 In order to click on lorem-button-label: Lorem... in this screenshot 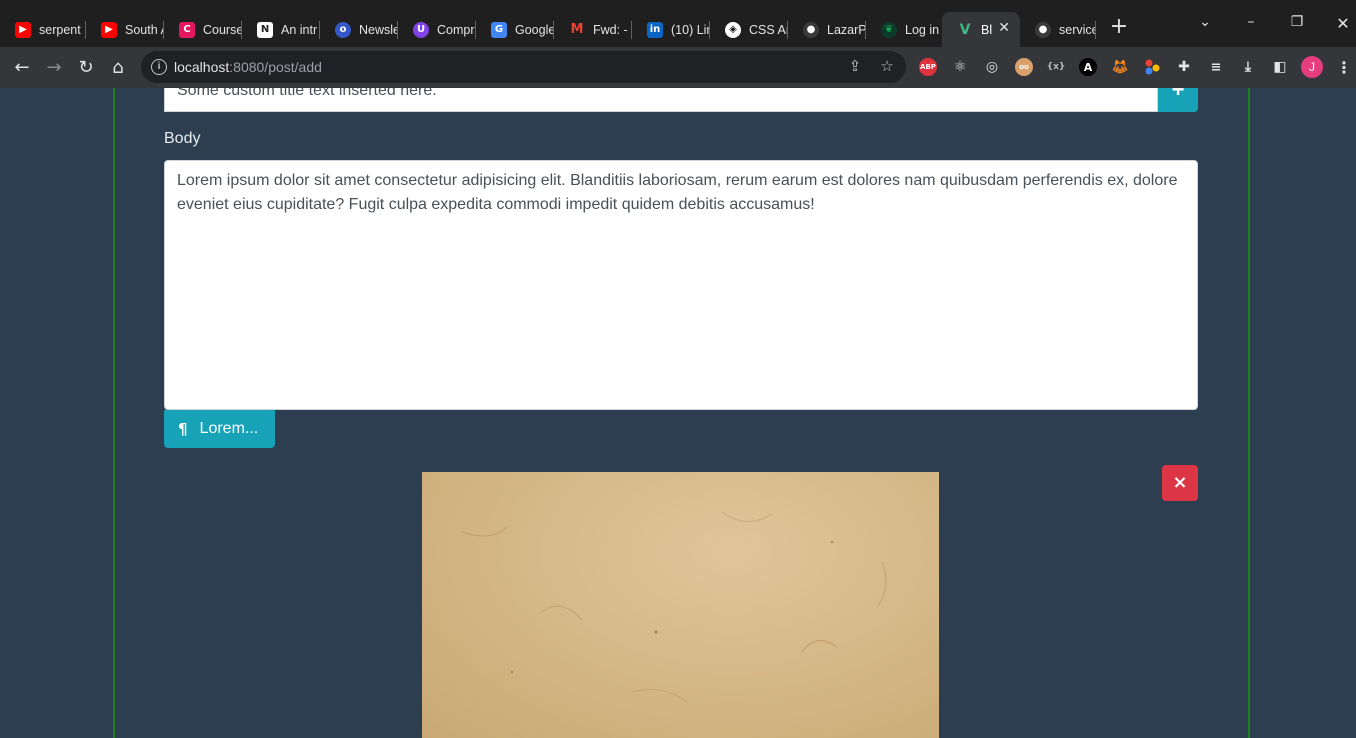, I will do `click(229, 428)`.